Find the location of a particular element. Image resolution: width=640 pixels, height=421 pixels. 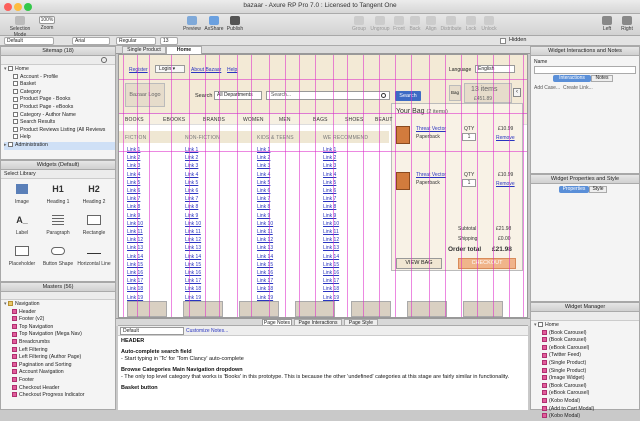

master-item: Header is located at coordinates (63, 313).